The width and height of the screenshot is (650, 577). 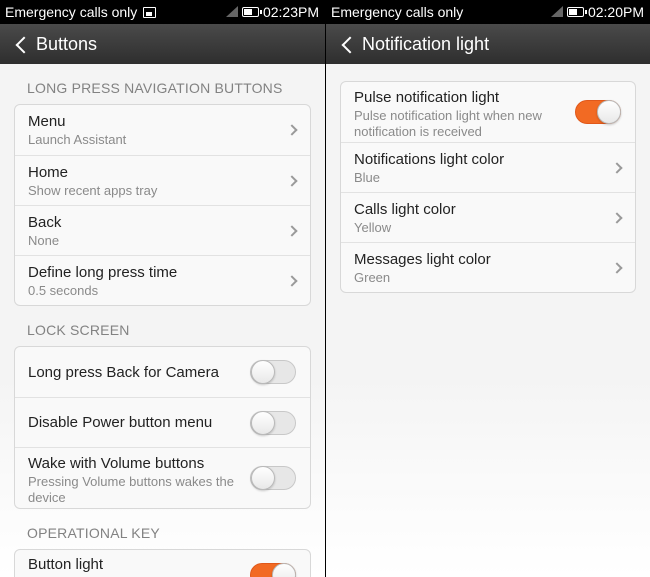 I want to click on pulse-light-toggle, so click(x=598, y=112).